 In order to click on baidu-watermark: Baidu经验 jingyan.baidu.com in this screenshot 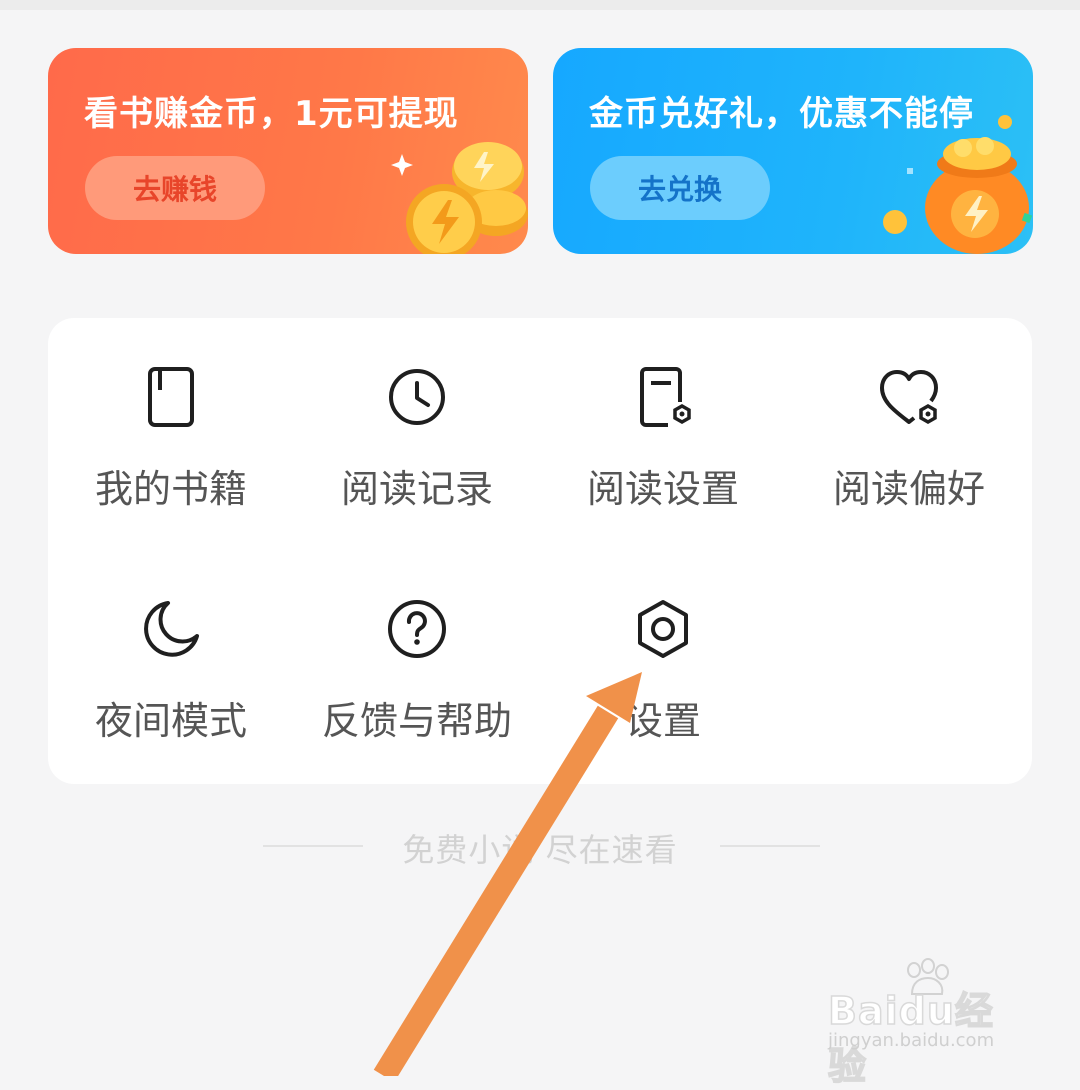, I will do `click(927, 1023)`.